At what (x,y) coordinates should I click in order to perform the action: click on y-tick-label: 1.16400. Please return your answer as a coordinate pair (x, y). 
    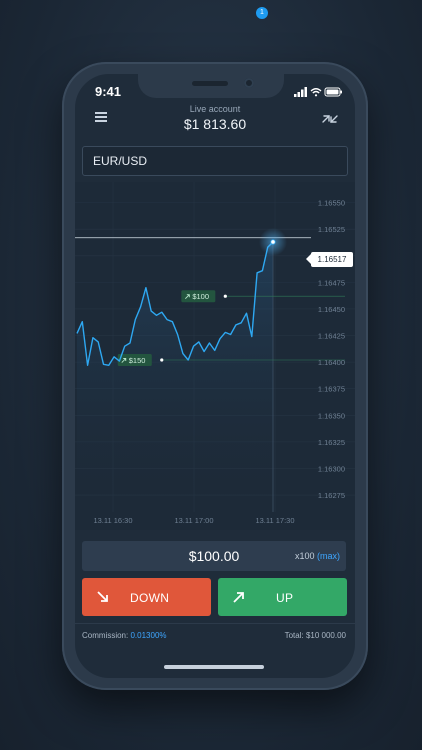
    Looking at the image, I should click on (331, 362).